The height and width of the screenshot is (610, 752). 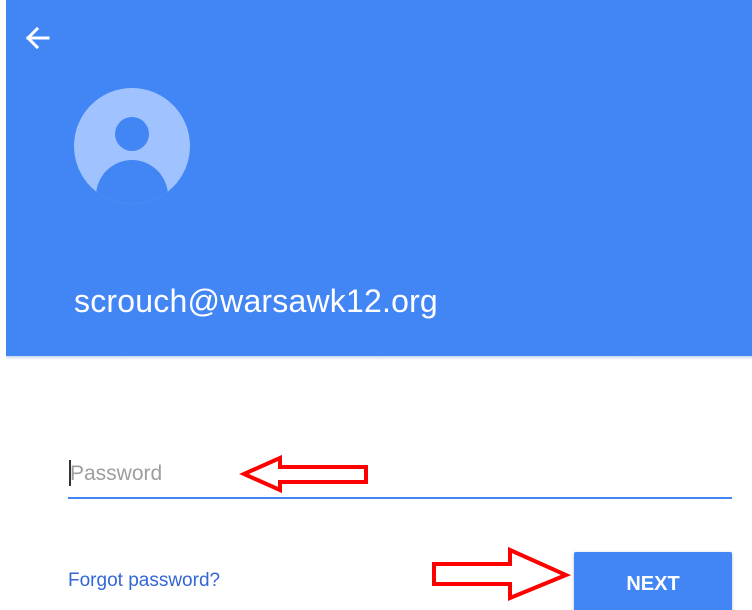 I want to click on back-button, so click(x=38, y=38).